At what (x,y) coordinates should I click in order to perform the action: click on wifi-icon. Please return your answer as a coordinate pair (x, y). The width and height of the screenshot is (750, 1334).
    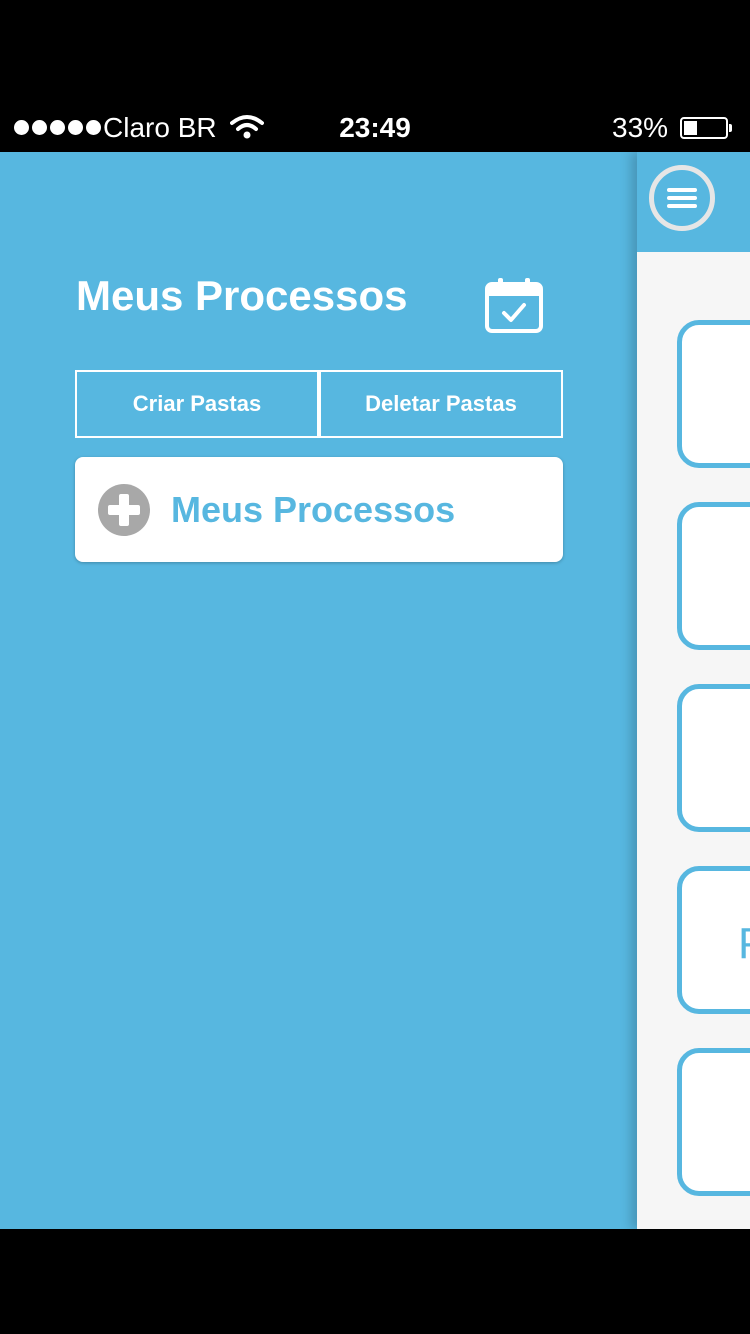
    Looking at the image, I should click on (247, 127).